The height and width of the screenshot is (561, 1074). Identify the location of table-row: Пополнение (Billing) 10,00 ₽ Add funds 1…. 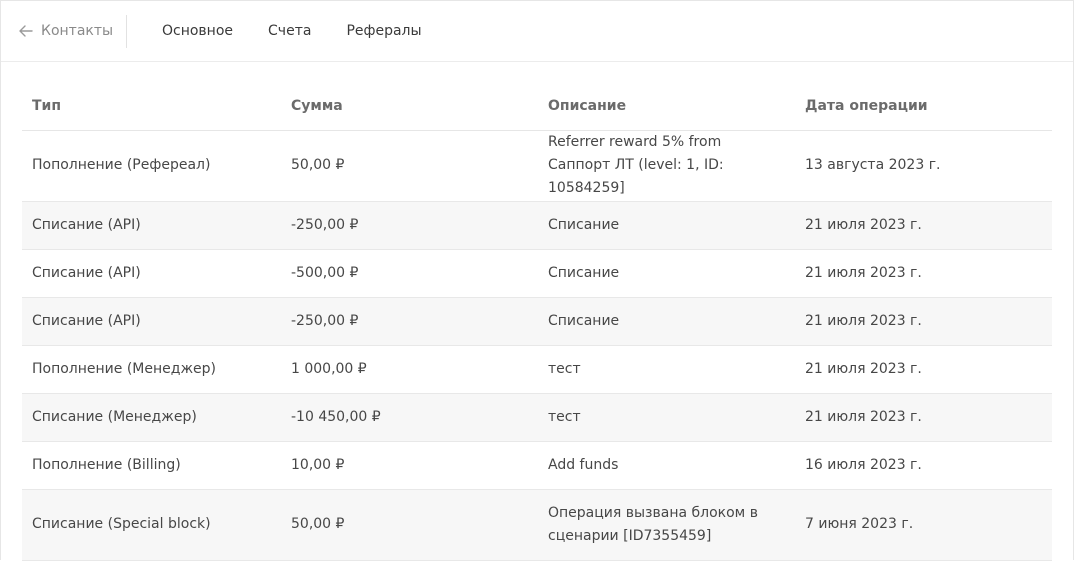
(537, 465).